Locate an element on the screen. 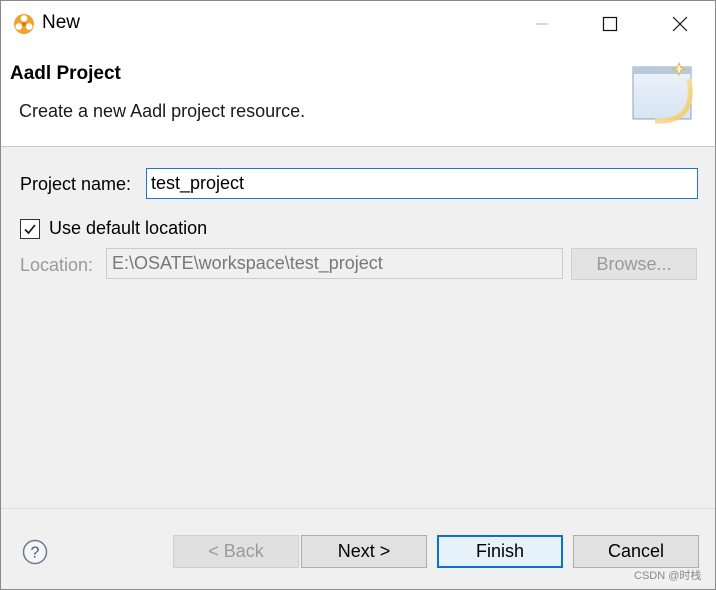 This screenshot has width=716, height=590. next-button: Next > is located at coordinates (364, 551).